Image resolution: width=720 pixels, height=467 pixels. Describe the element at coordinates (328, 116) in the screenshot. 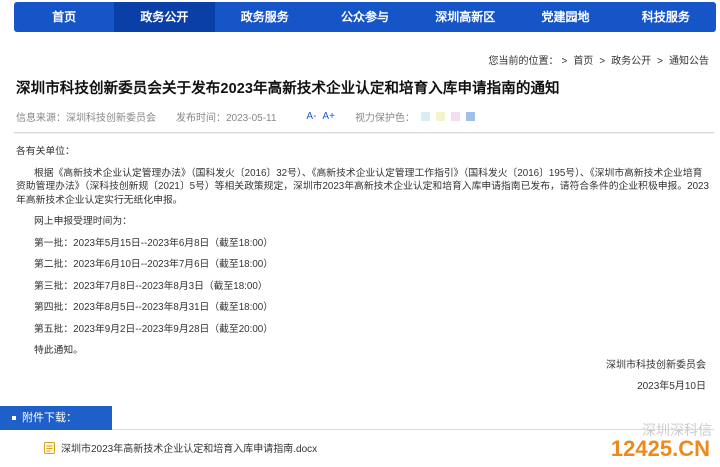

I see `font-larger-button: A+` at that location.